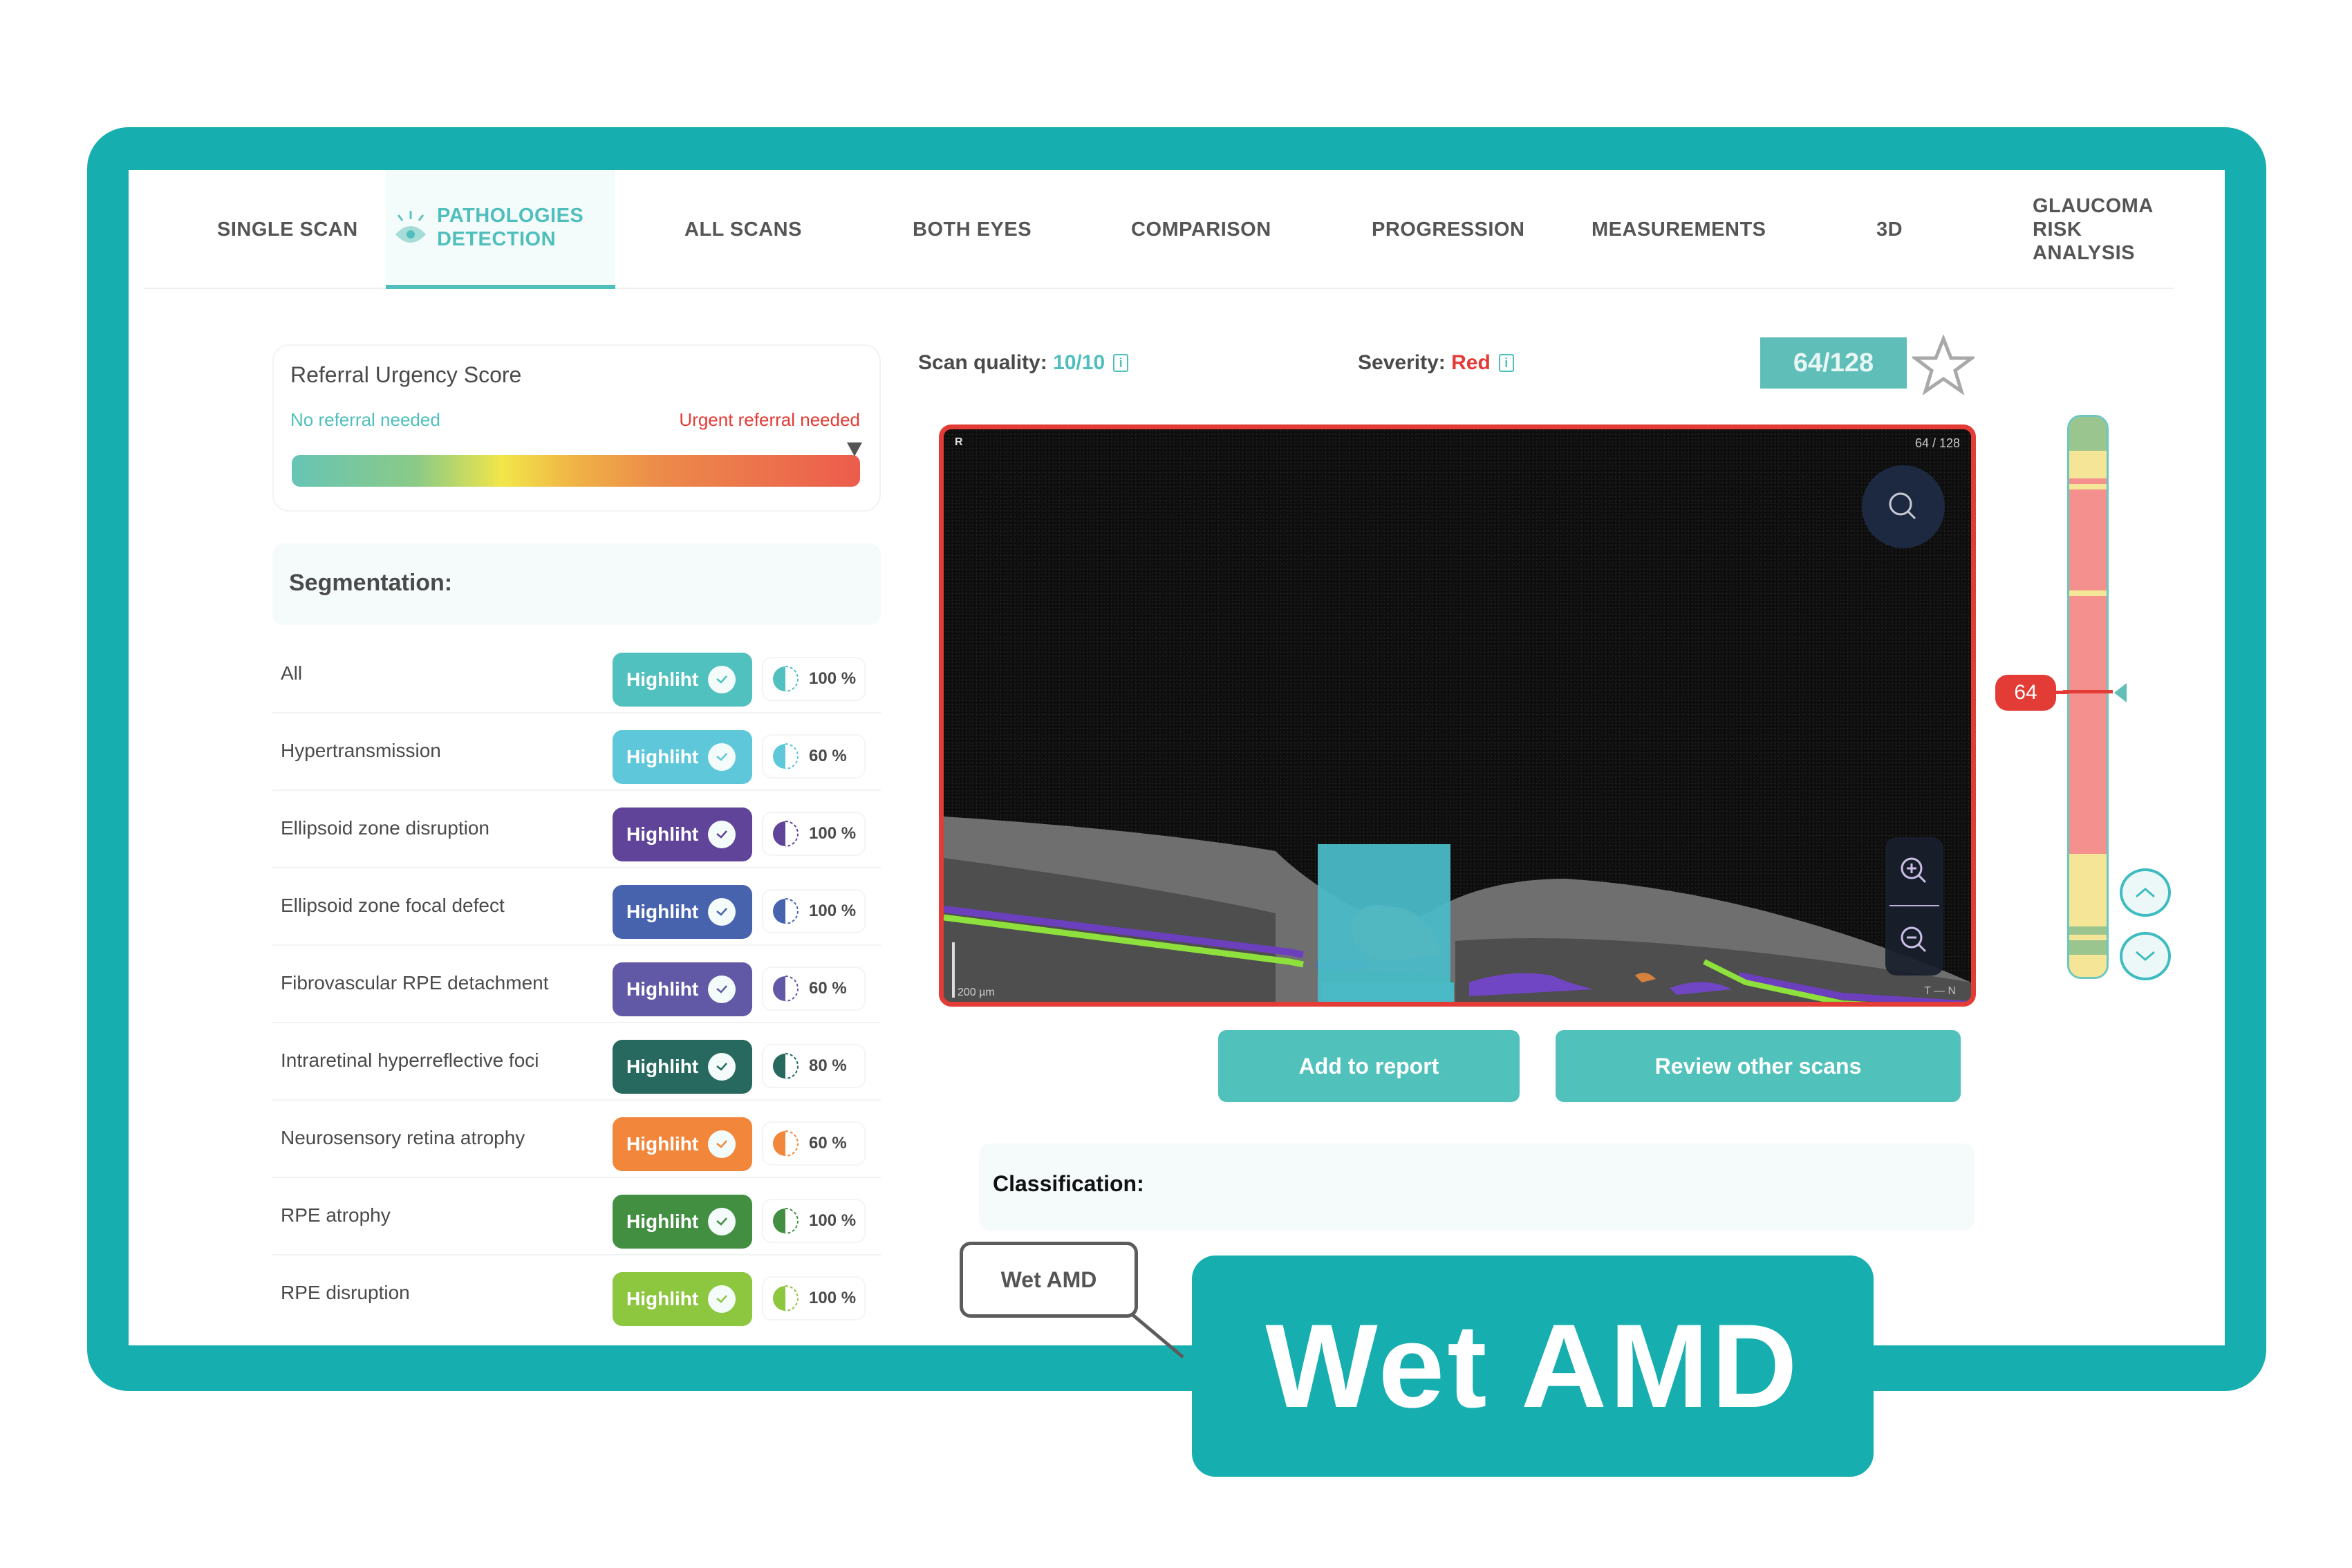  Describe the element at coordinates (287, 229) in the screenshot. I see `tab-single-scan: SINGLE SCAN` at that location.